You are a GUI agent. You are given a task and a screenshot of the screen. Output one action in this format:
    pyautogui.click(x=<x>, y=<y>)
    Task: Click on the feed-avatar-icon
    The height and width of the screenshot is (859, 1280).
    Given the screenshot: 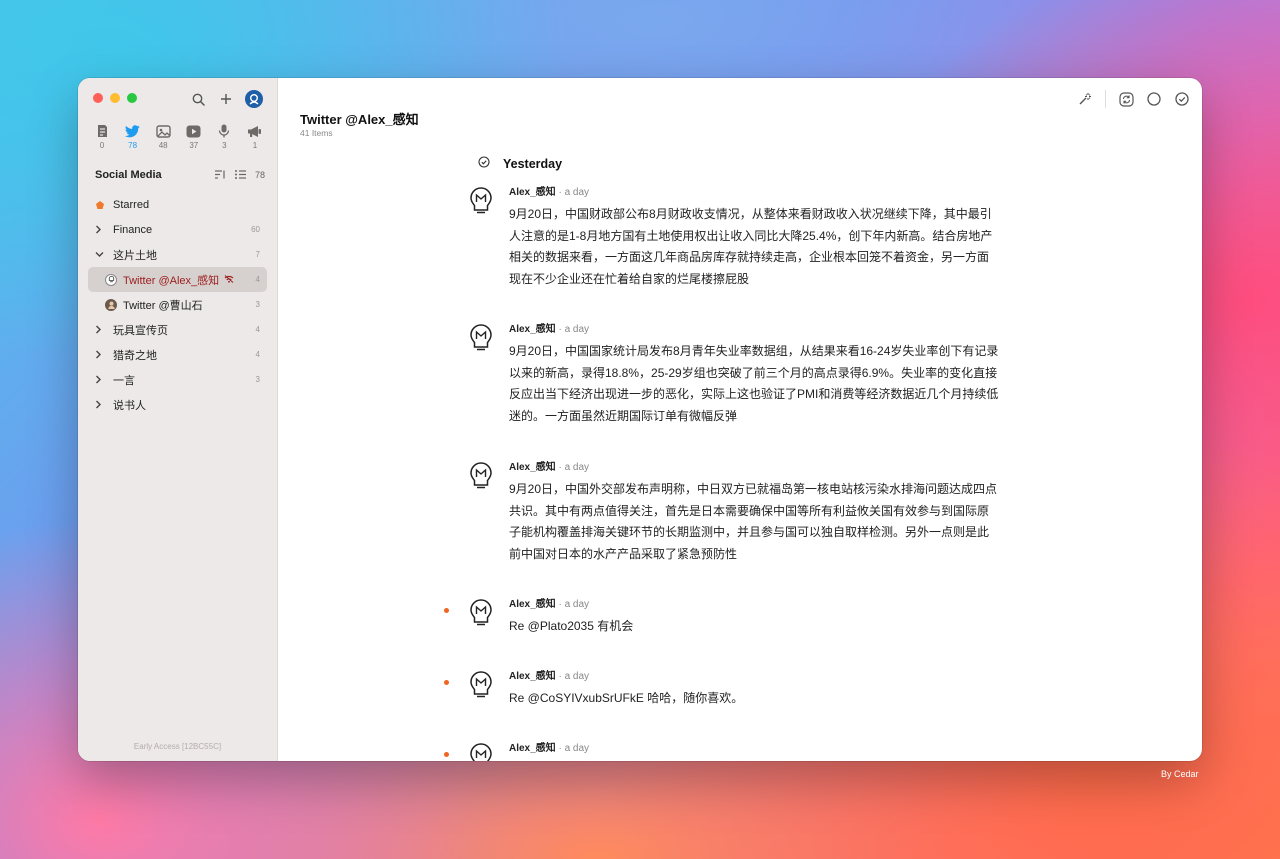 What is the action you would take?
    pyautogui.click(x=111, y=279)
    